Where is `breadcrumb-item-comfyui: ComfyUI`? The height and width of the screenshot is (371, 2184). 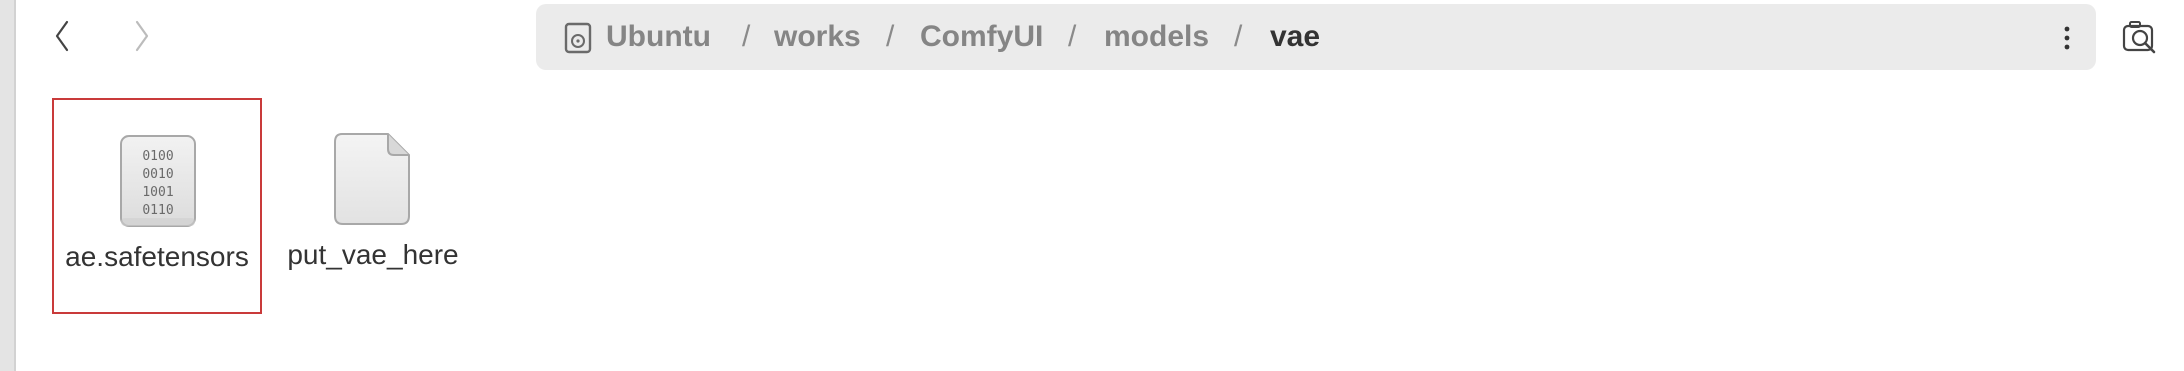 breadcrumb-item-comfyui: ComfyUI is located at coordinates (981, 37).